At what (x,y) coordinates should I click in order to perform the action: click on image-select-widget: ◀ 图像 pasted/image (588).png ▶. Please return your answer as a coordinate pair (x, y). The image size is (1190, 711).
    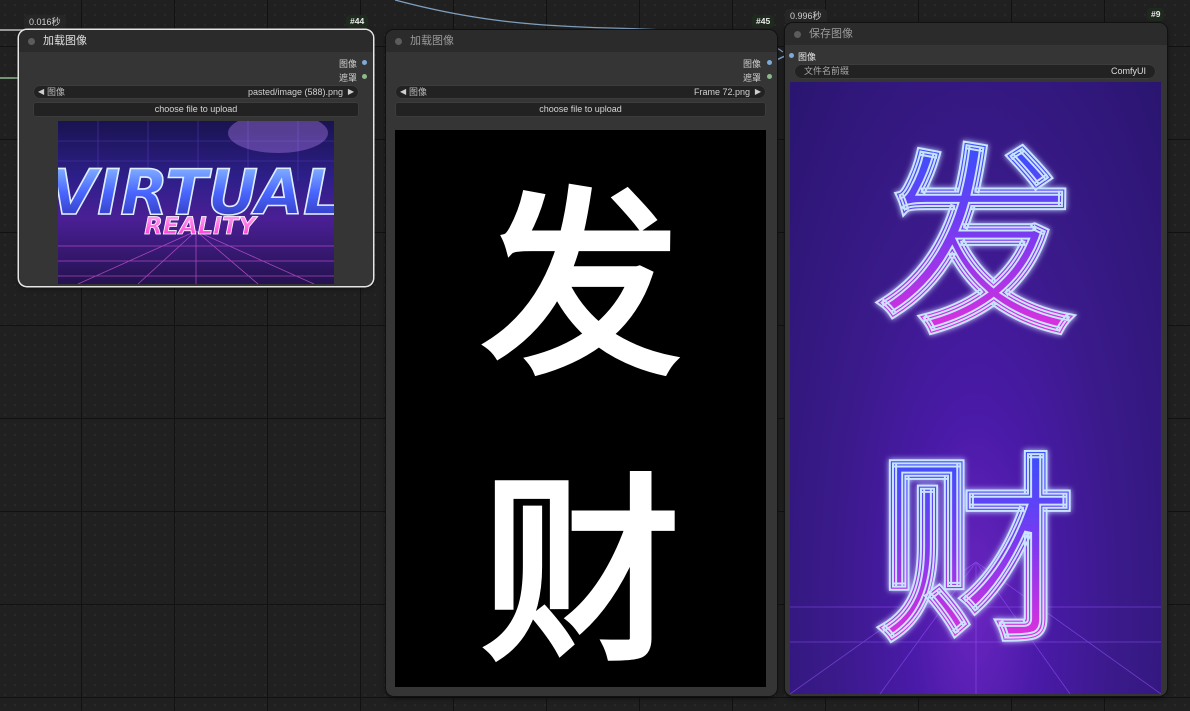
    Looking at the image, I should click on (196, 92).